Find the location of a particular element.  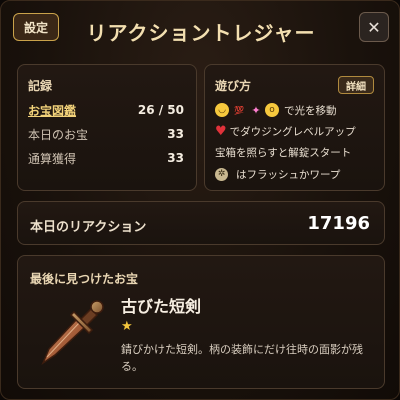

heart-icon: ♥ is located at coordinates (221, 131).